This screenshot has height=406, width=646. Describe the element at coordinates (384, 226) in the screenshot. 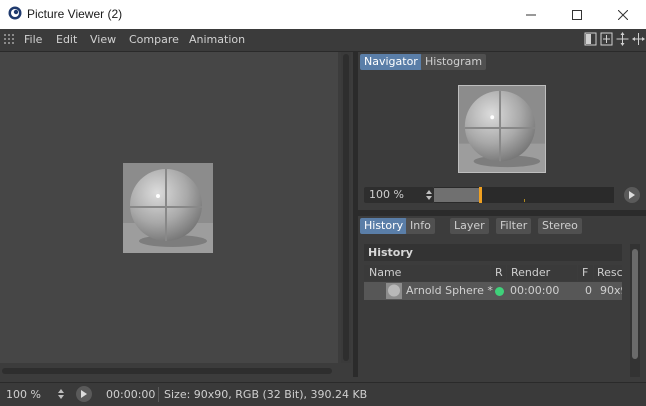

I see `tab-history: History` at that location.